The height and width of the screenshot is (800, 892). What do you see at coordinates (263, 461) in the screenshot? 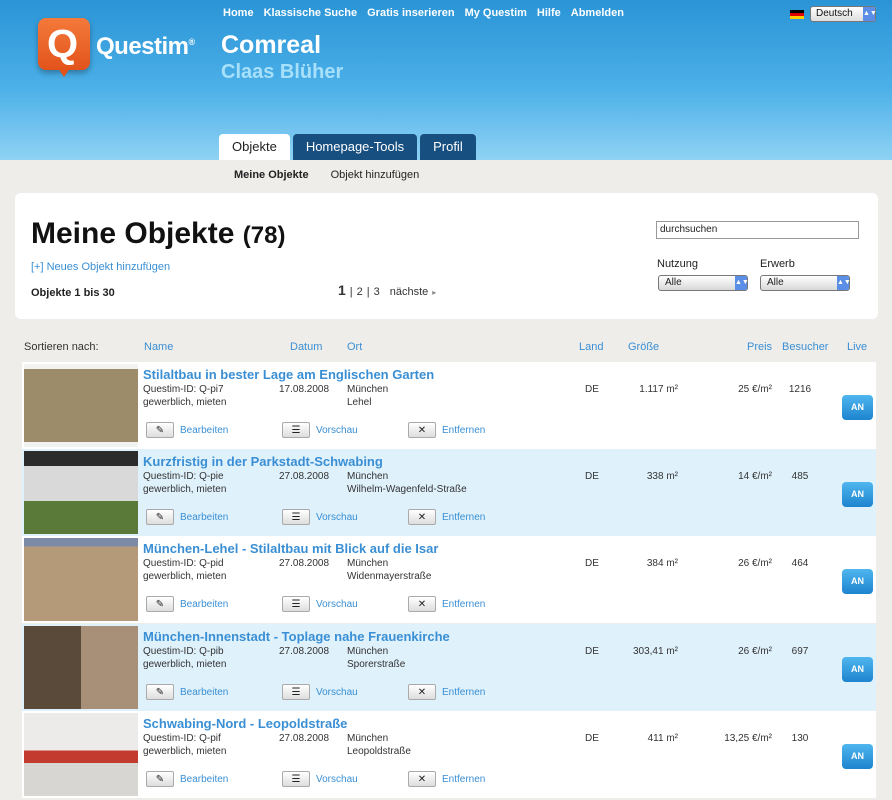
I see `object-title-link: Kurzfristig in der Parkstadt-Schwabing` at bounding box center [263, 461].